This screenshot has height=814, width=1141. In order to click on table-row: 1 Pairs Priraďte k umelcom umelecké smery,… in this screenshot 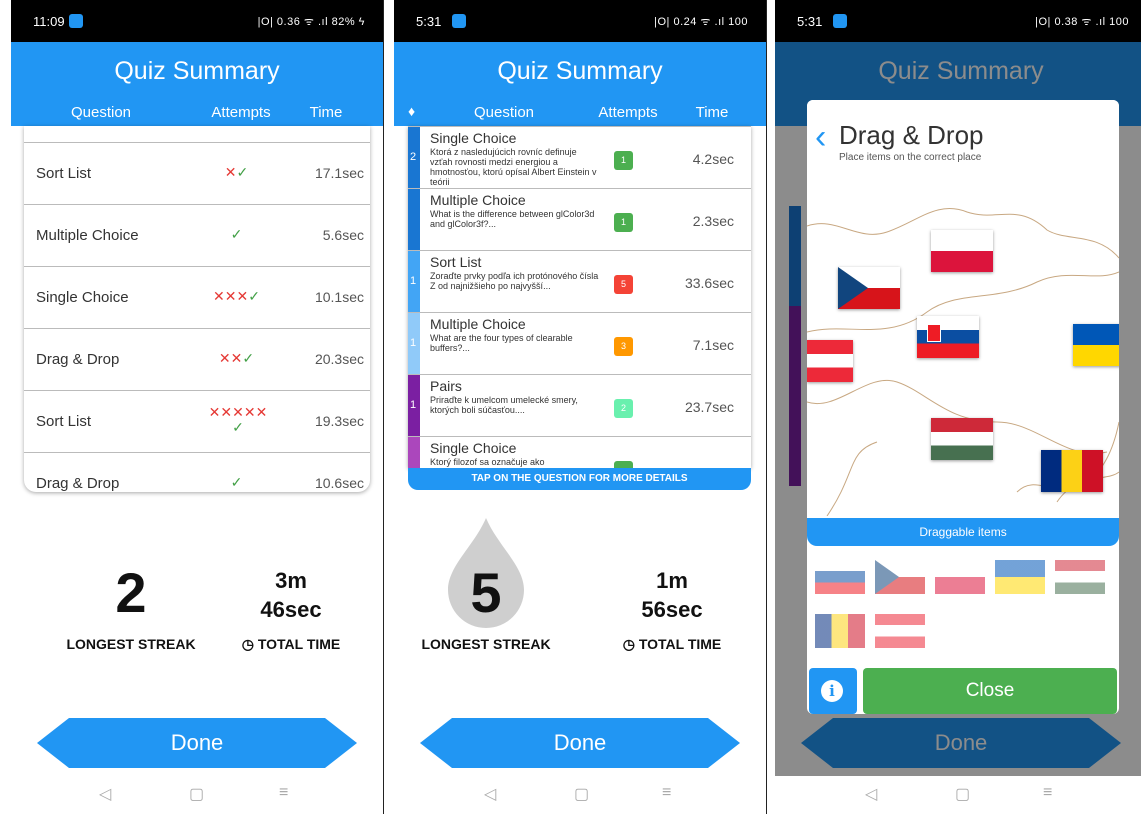, I will do `click(579, 405)`.